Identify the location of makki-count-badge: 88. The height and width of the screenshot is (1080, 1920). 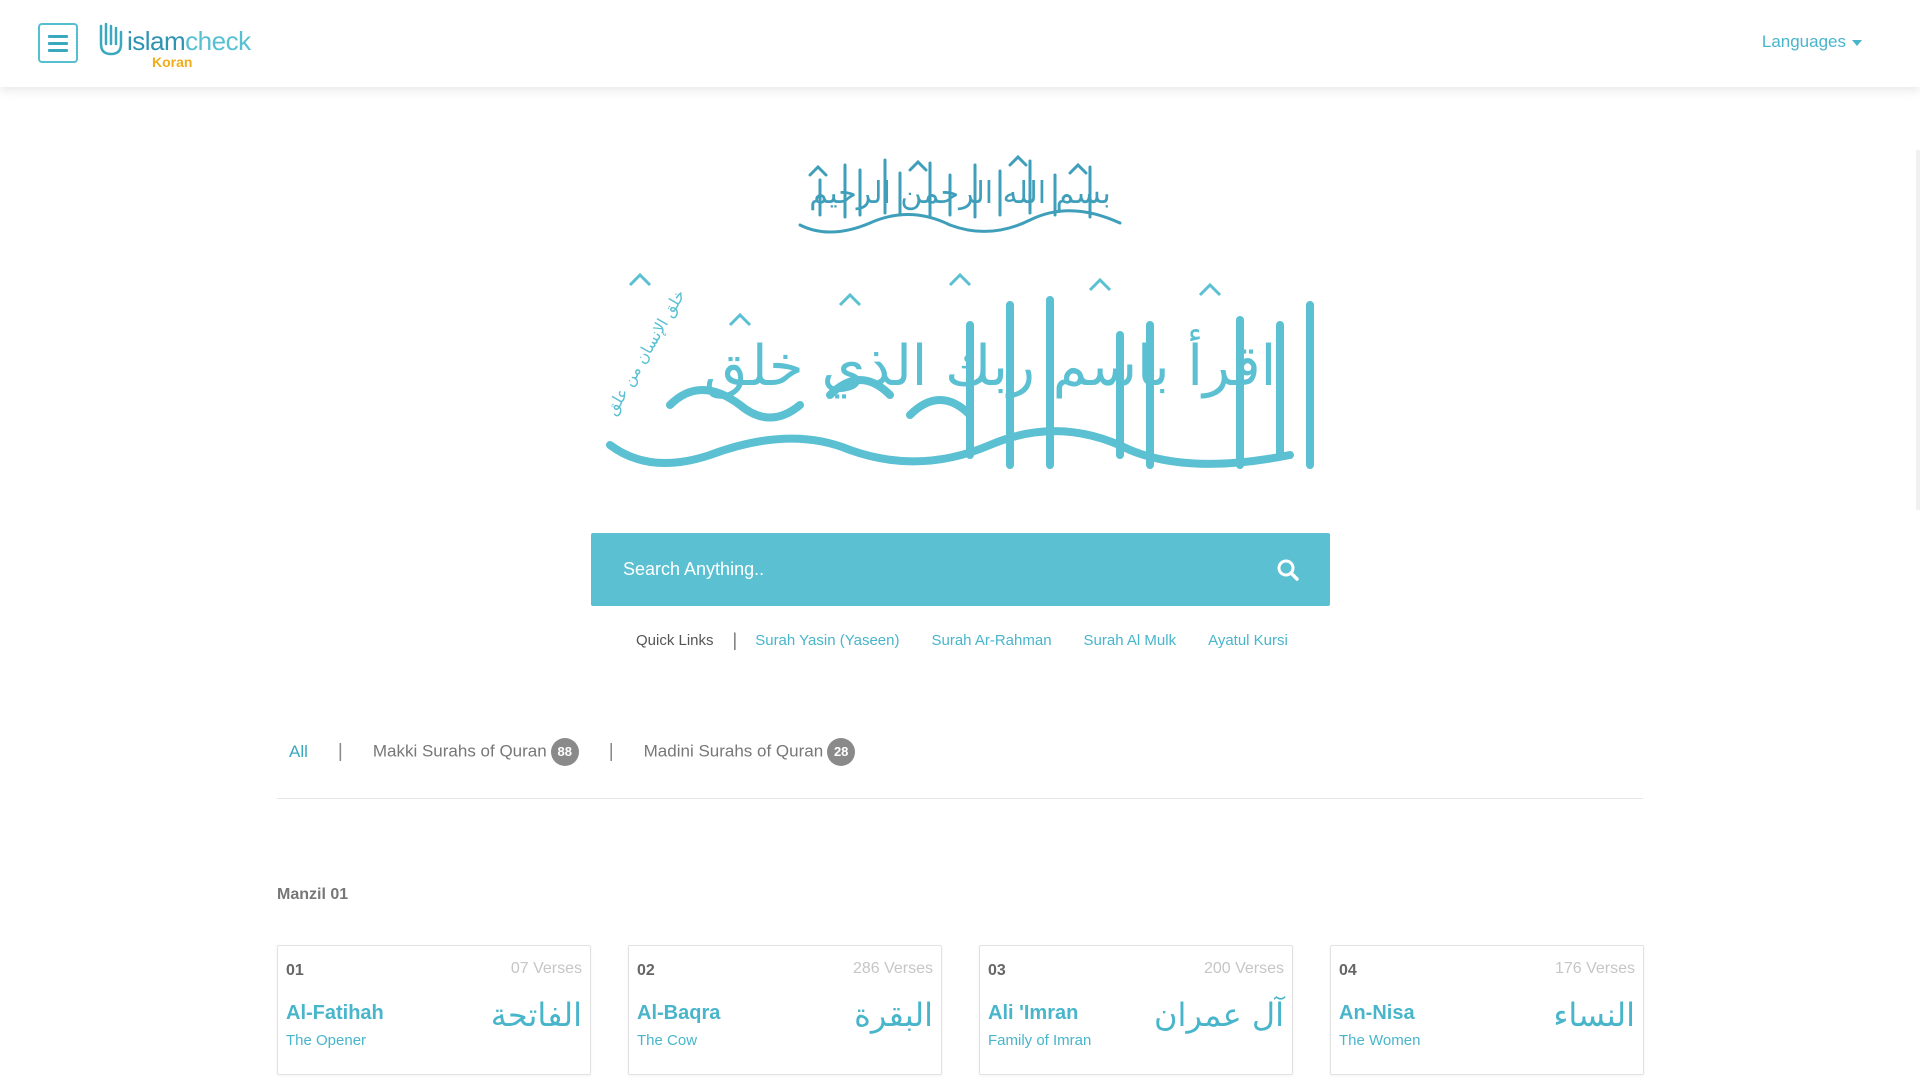
(564, 752).